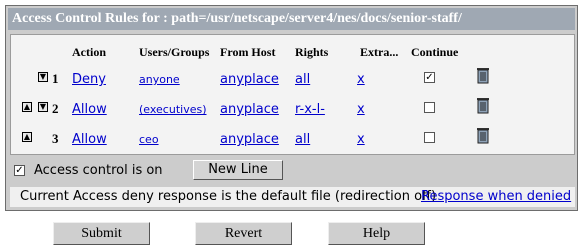 This screenshot has height=250, width=583. What do you see at coordinates (98, 170) in the screenshot?
I see `access-control-label: Access control is on` at bounding box center [98, 170].